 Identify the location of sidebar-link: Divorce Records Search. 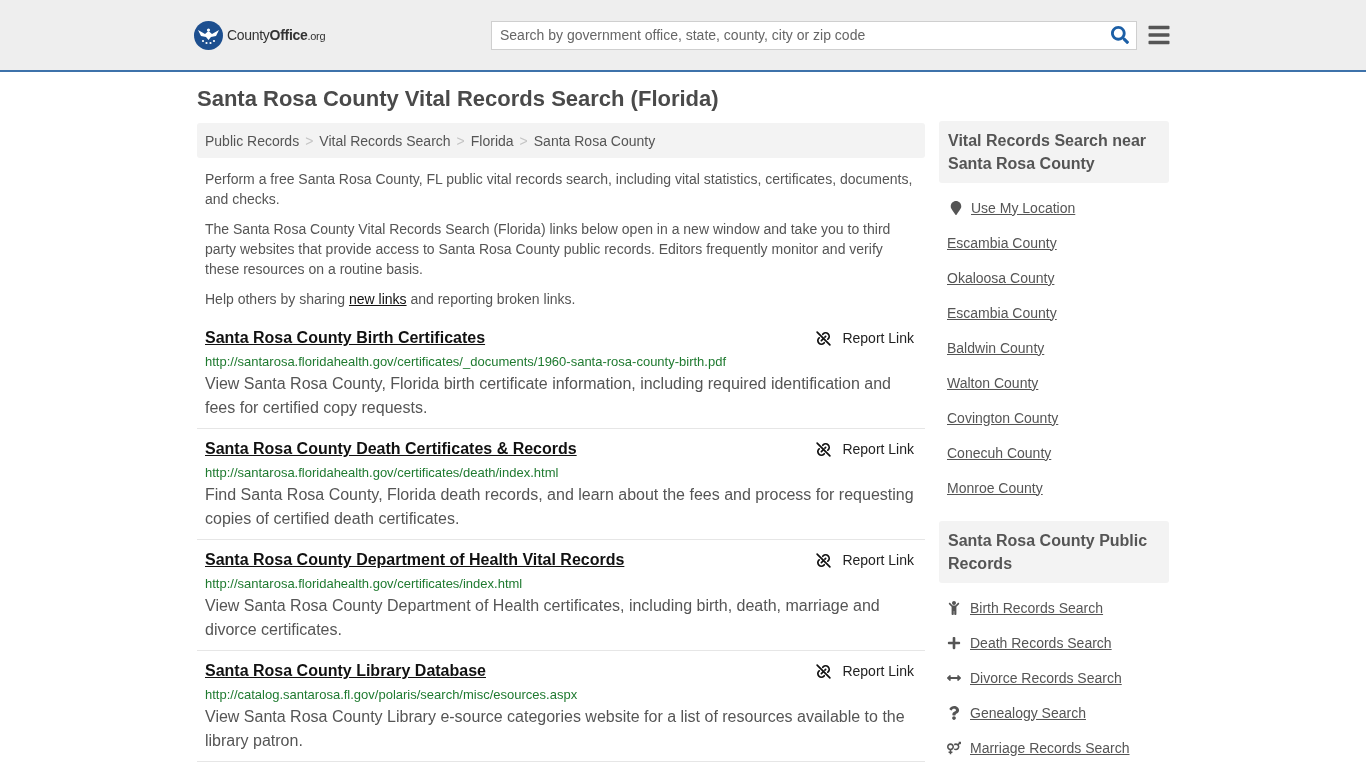
(1046, 677).